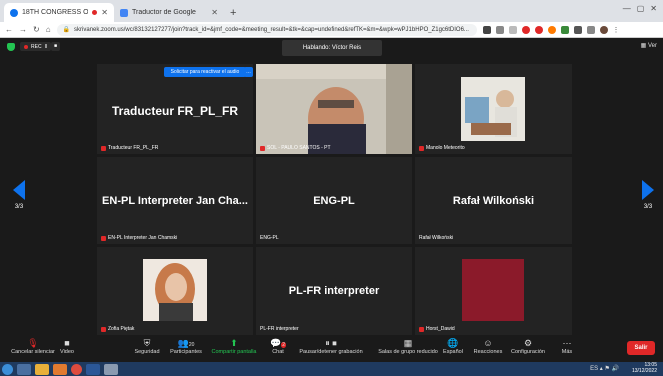  I want to click on next-page-button: 3/3, so click(648, 195).